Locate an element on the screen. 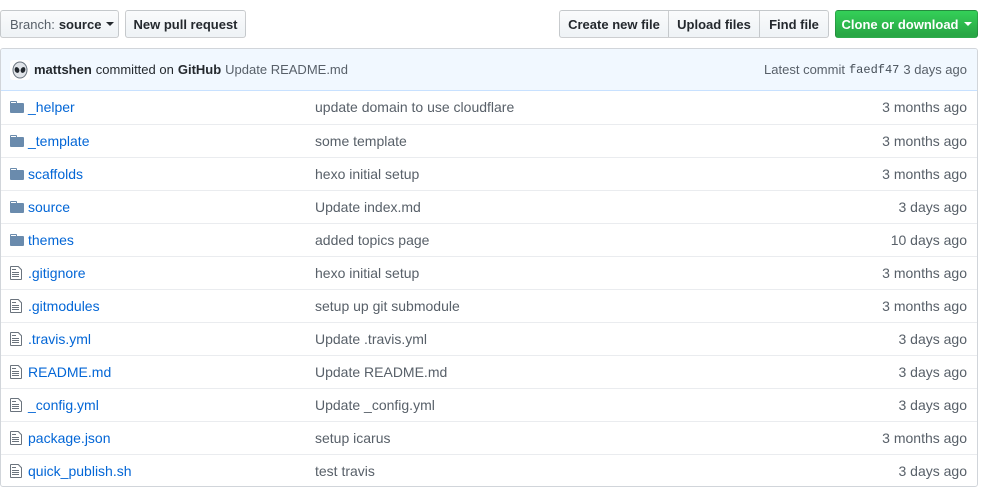  committed-on-text: committed on is located at coordinates (134, 69).